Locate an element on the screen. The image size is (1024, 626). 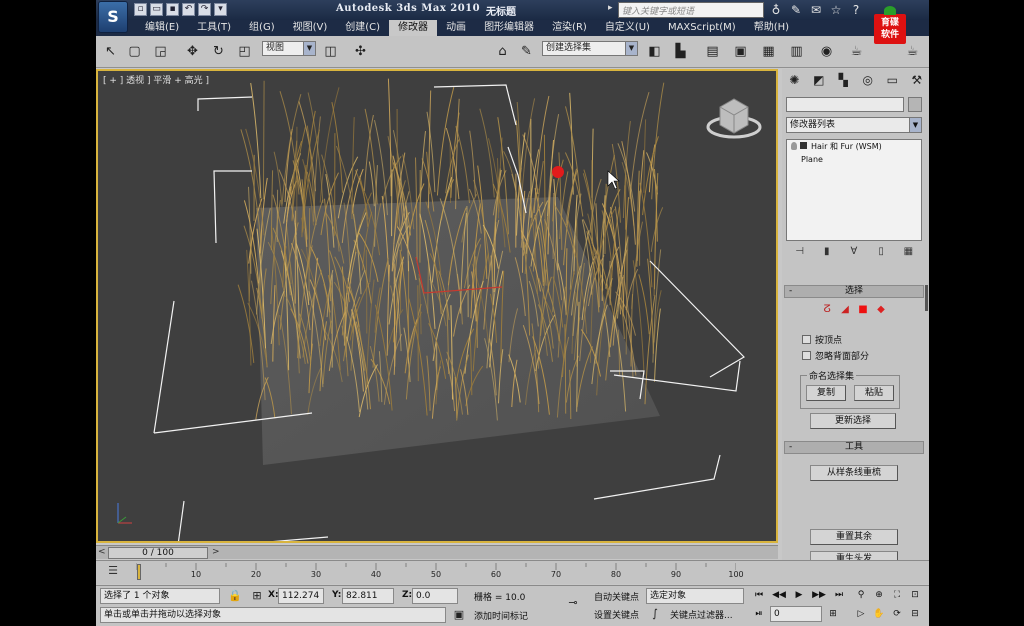
selection-rollout-header: - 选择 is located at coordinates (854, 291).